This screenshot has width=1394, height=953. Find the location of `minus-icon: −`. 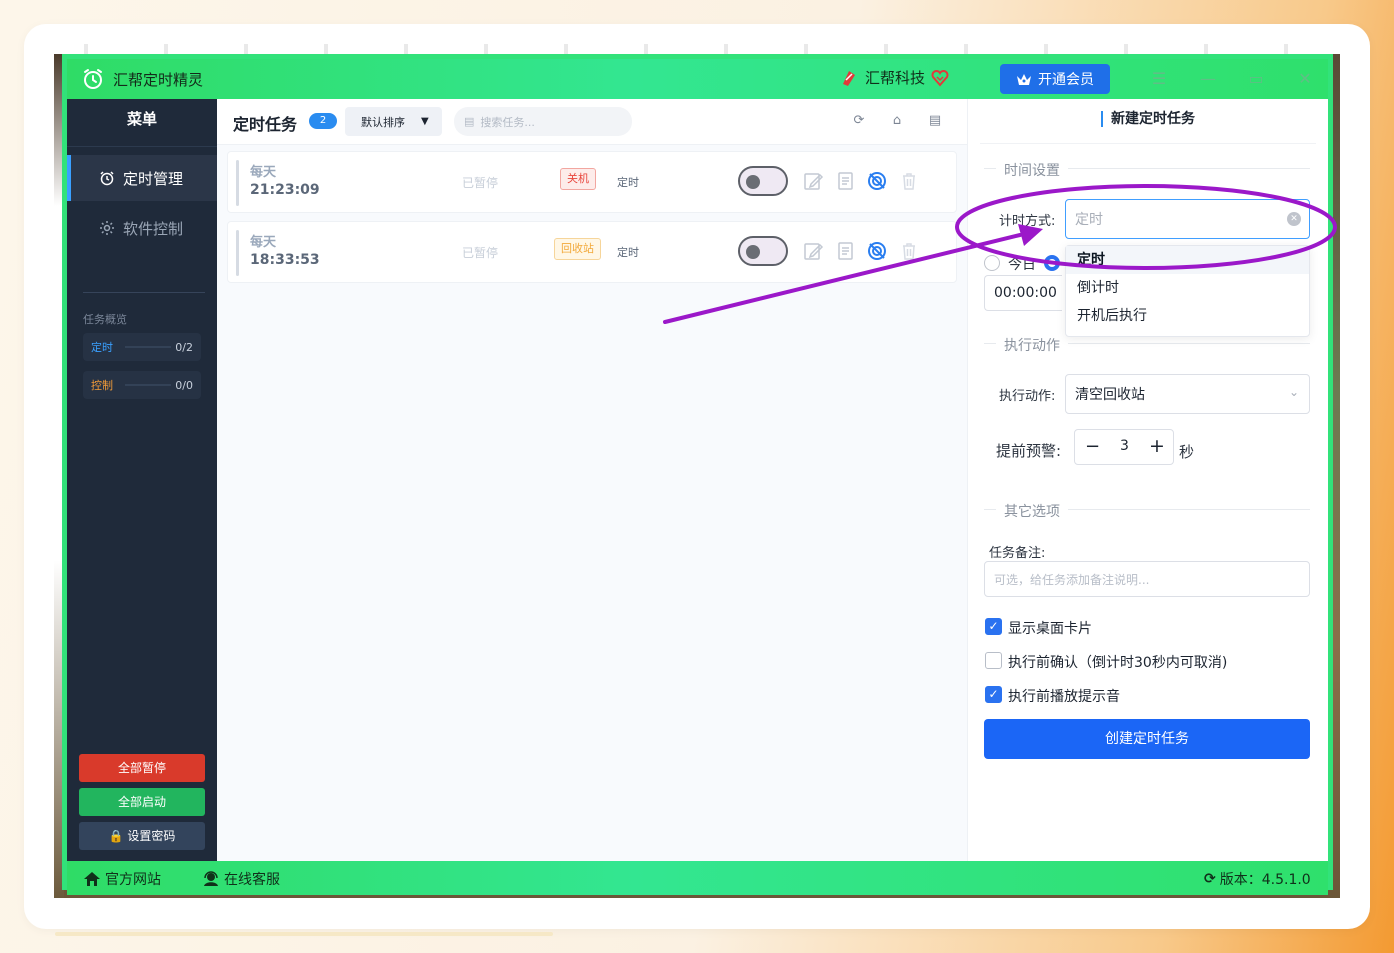

minus-icon: − is located at coordinates (1092, 446).